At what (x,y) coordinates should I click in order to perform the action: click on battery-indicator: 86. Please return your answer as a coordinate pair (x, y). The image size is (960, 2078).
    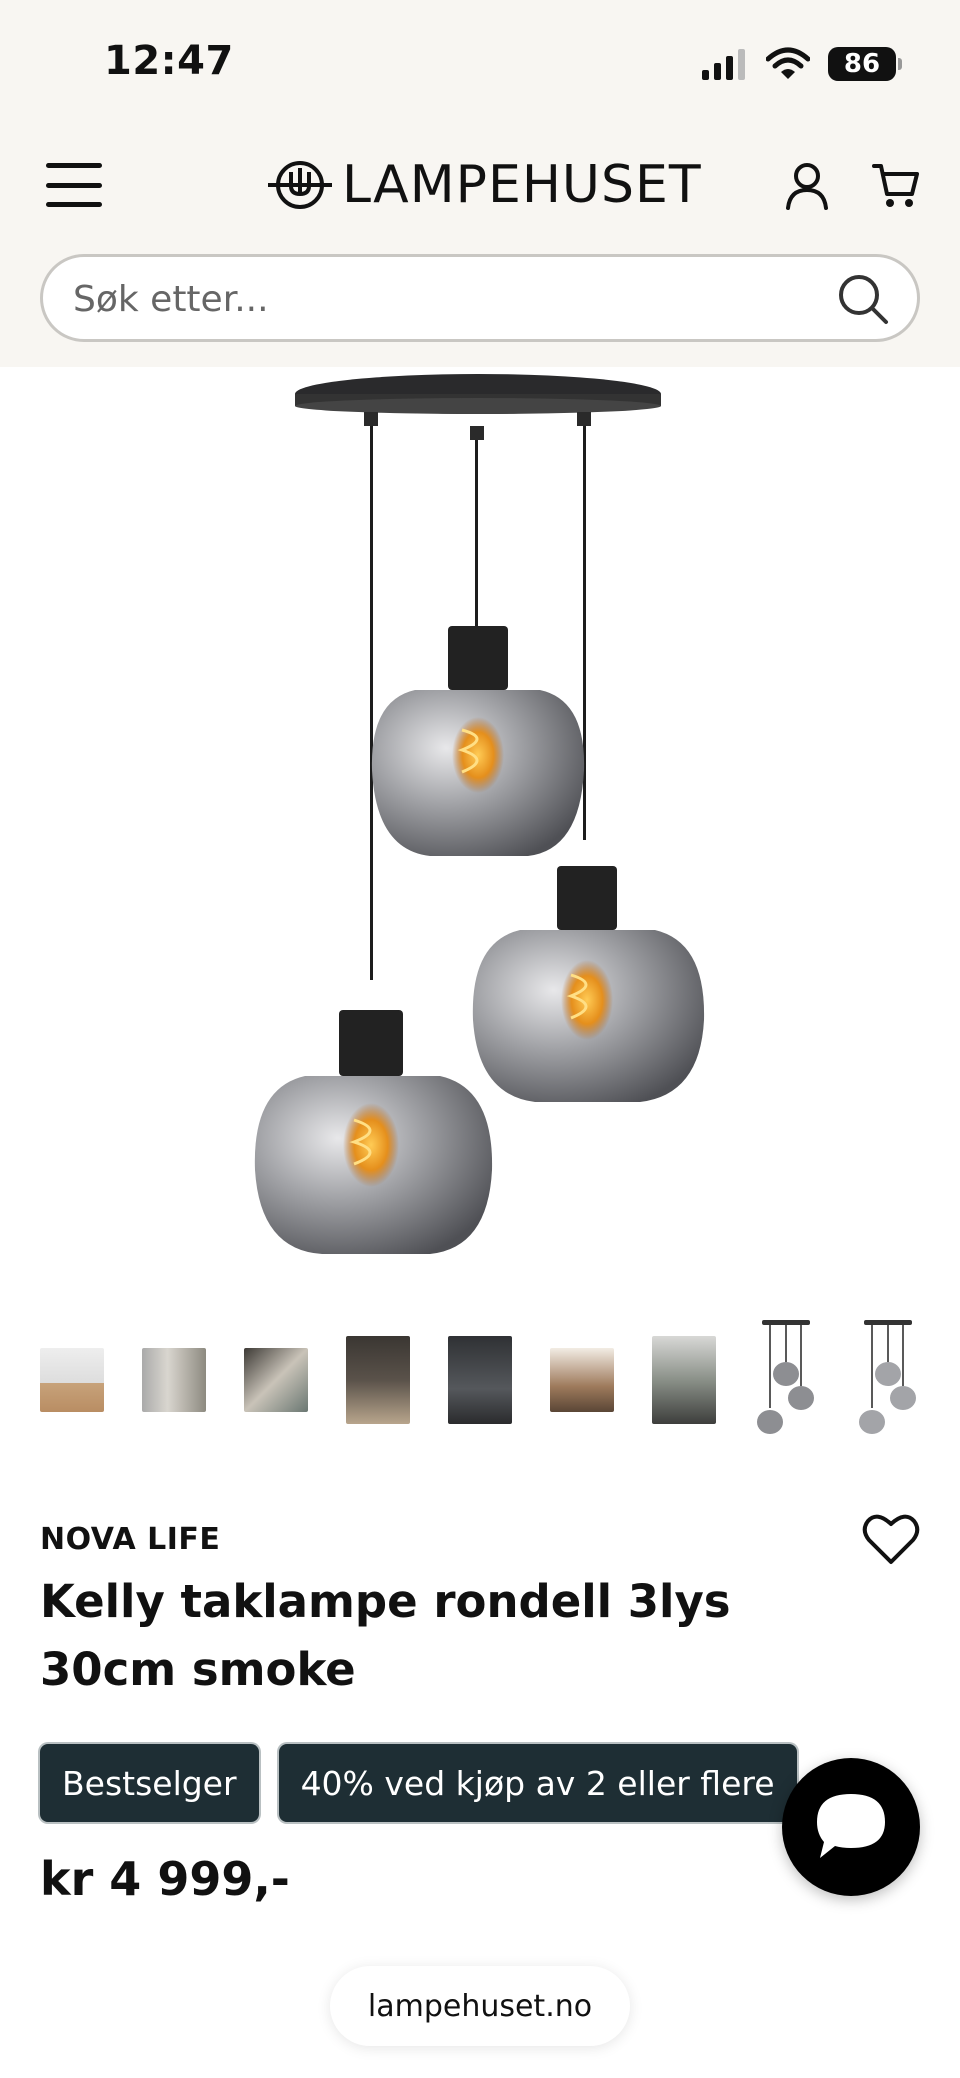
    Looking at the image, I should click on (865, 64).